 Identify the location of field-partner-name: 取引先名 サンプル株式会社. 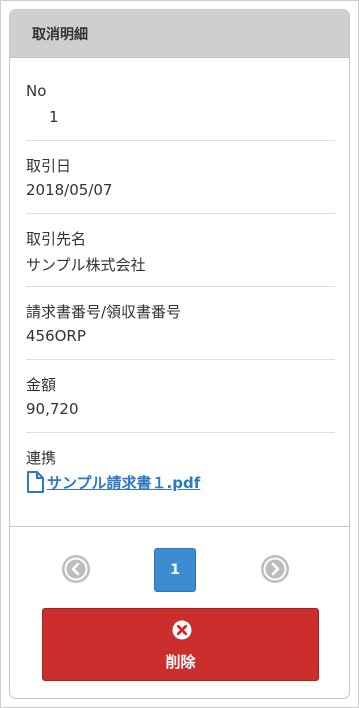
(180, 250).